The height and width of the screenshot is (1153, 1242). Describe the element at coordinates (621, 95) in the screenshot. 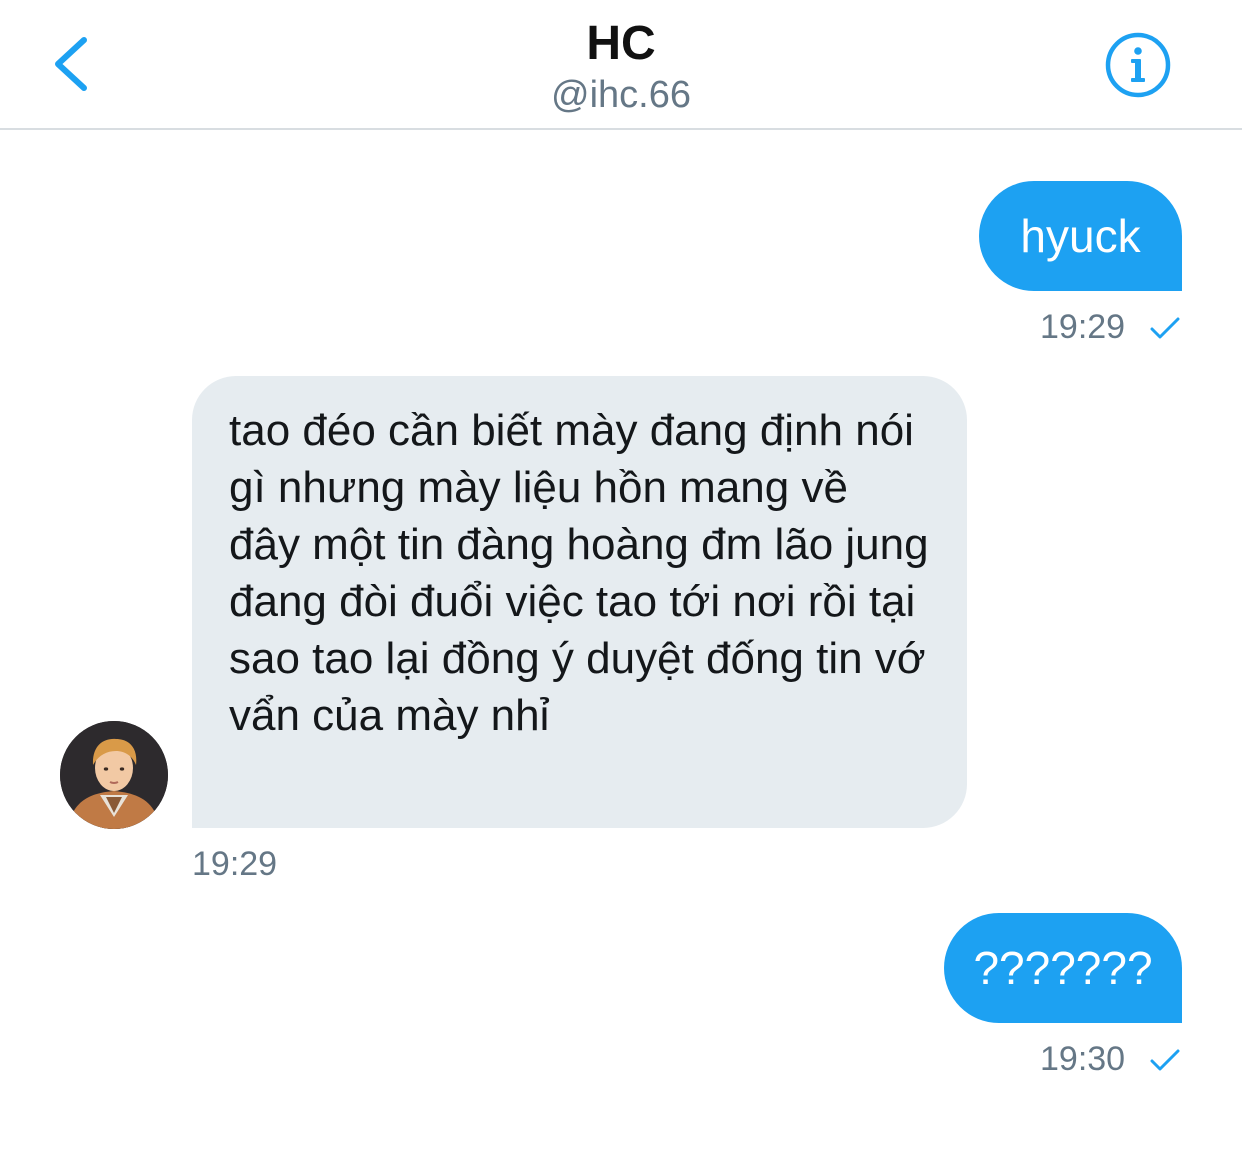

I see `conversation-handle: @ihc.66` at that location.